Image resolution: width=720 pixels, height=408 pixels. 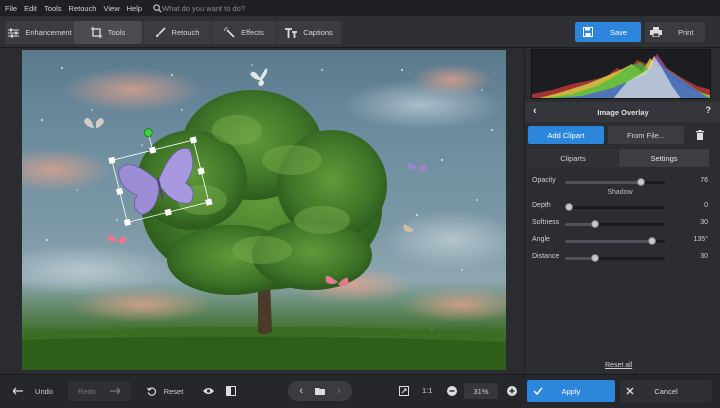 I want to click on reset-label: Reset, so click(x=173, y=391).